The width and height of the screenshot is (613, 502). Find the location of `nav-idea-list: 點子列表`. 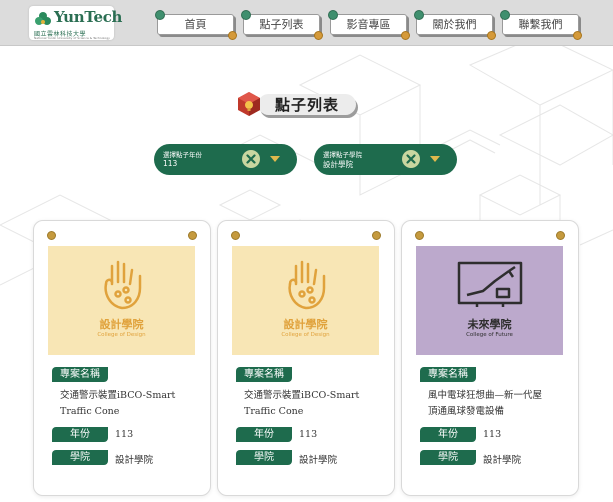

nav-idea-list: 點子列表 is located at coordinates (282, 25).